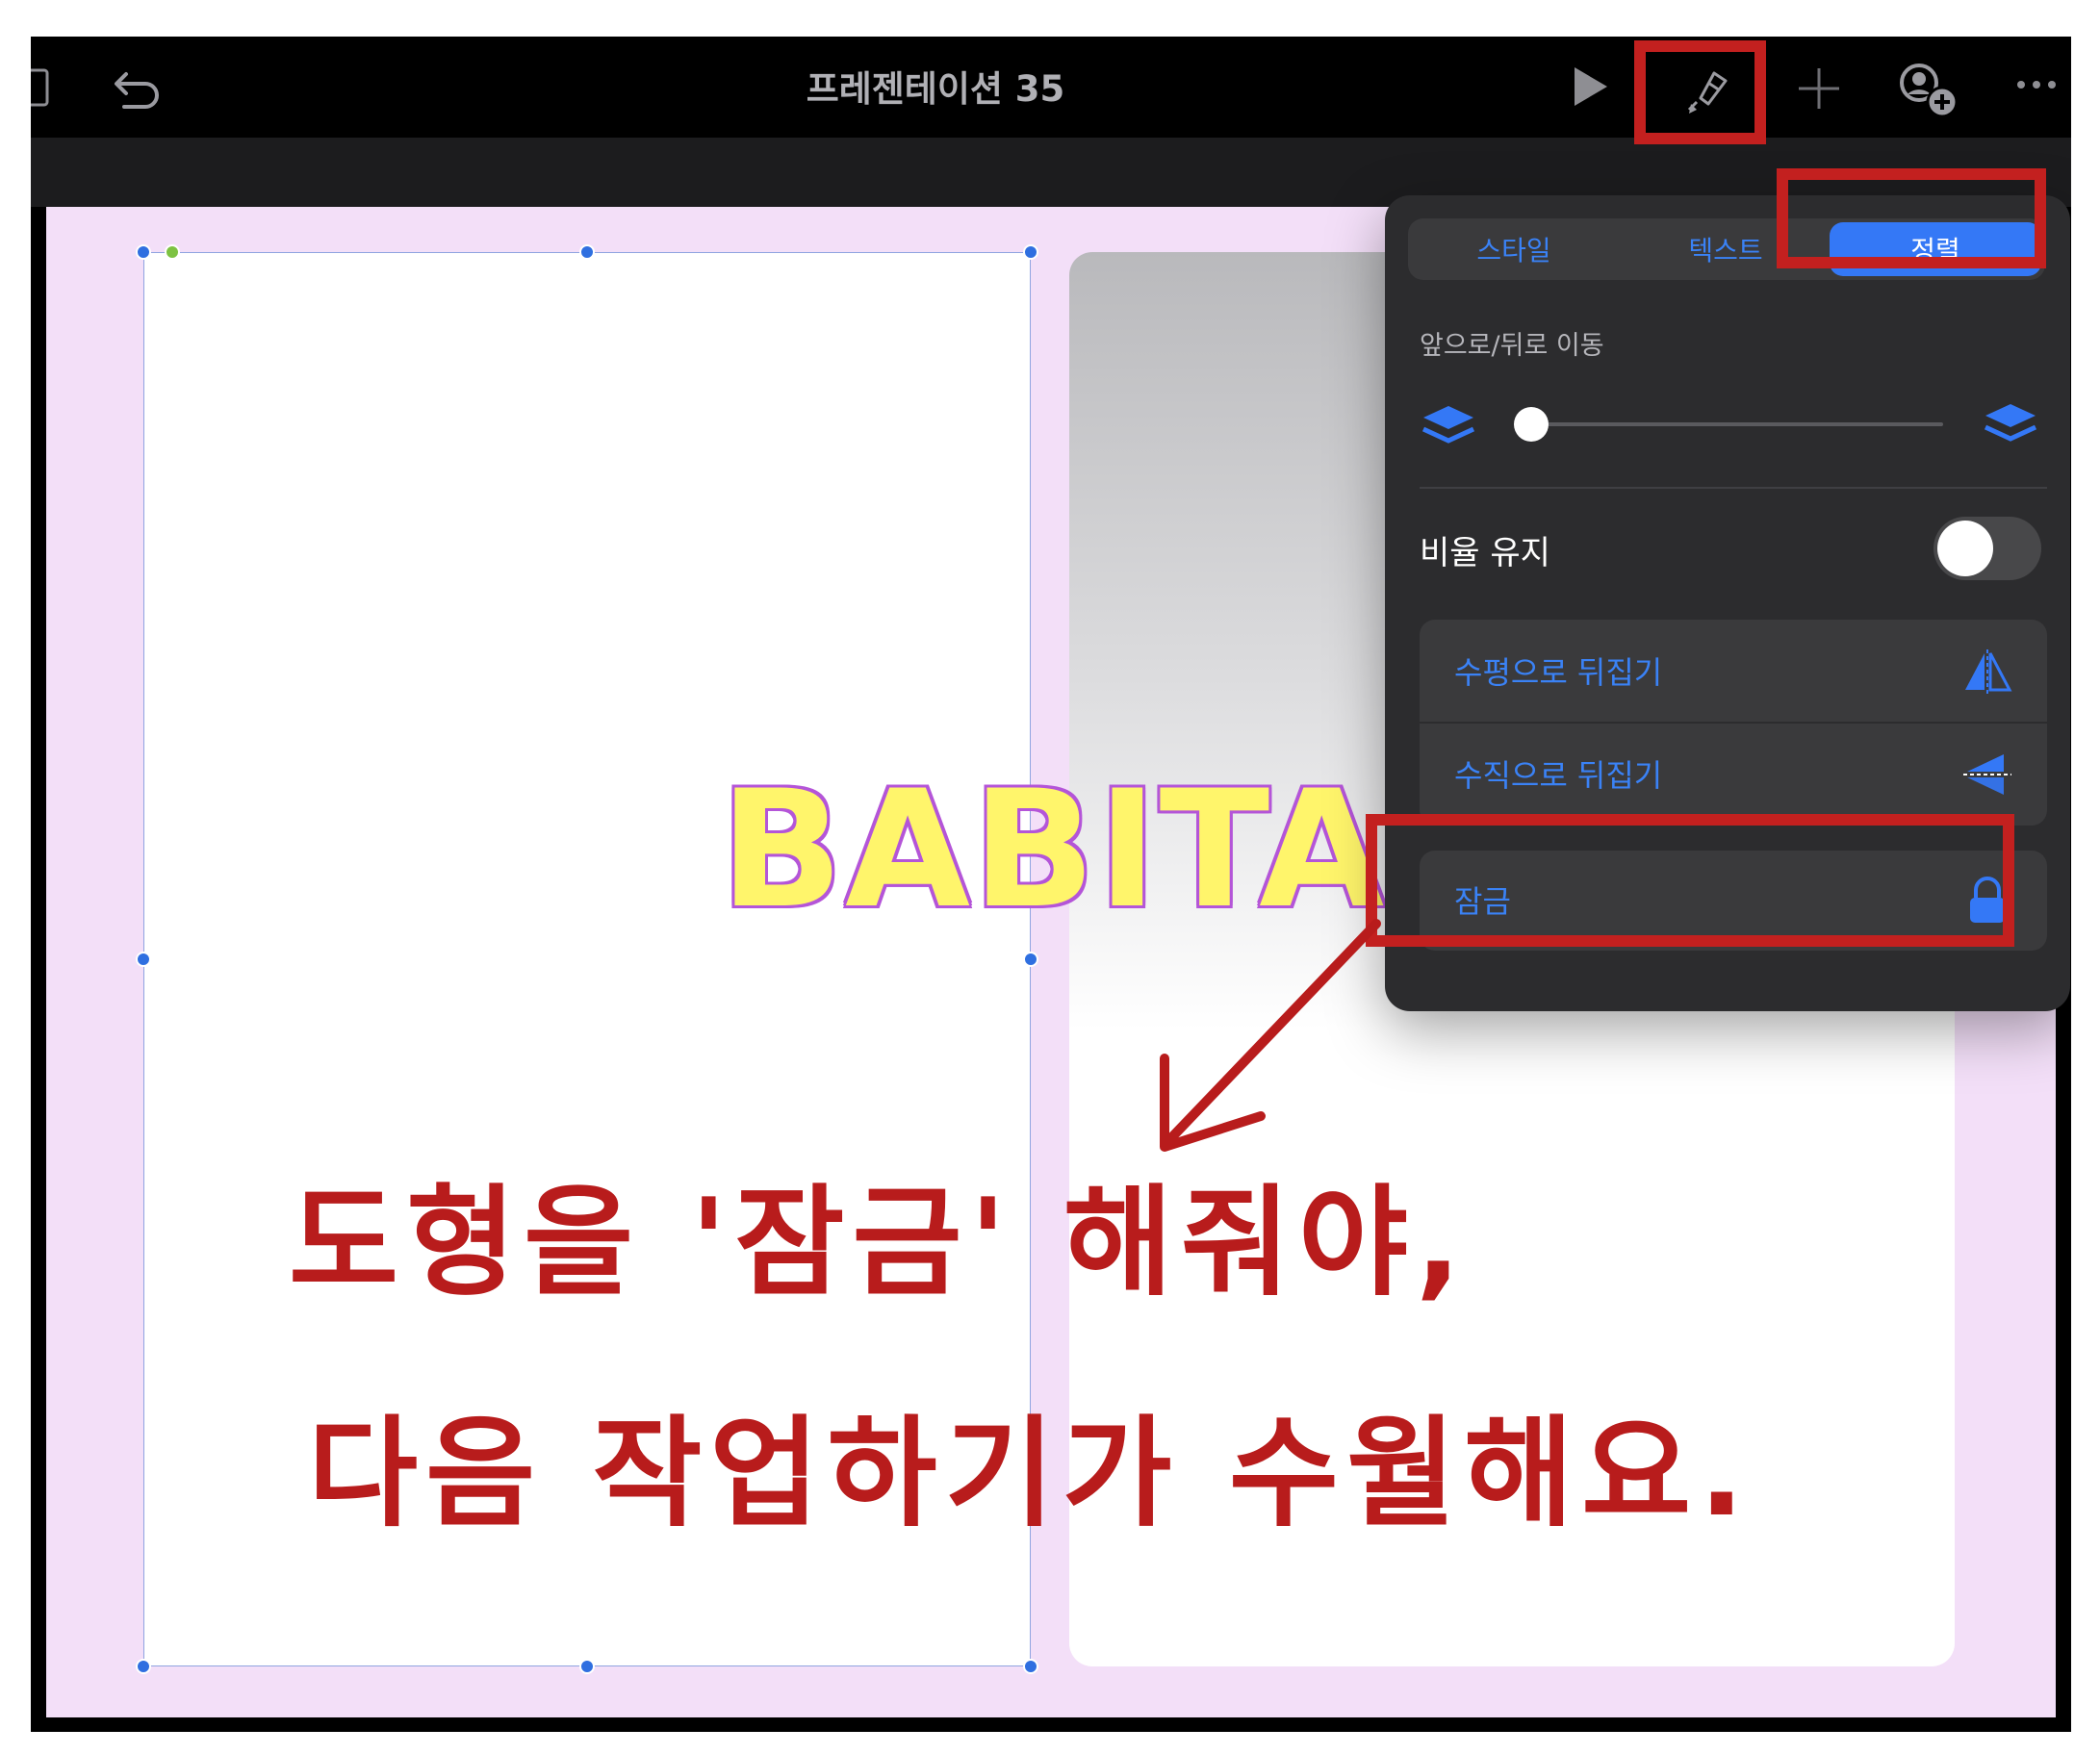 The width and height of the screenshot is (2100, 1754). What do you see at coordinates (1987, 672) in the screenshot?
I see `flip-horizontal-icon` at bounding box center [1987, 672].